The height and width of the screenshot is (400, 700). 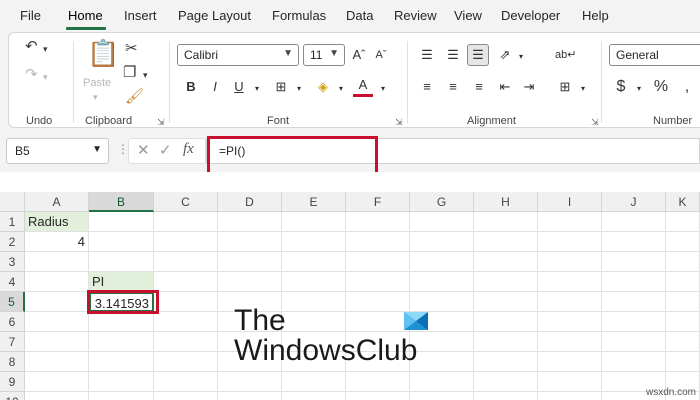 I want to click on borders-icon: ⊞, so click(x=281, y=87).